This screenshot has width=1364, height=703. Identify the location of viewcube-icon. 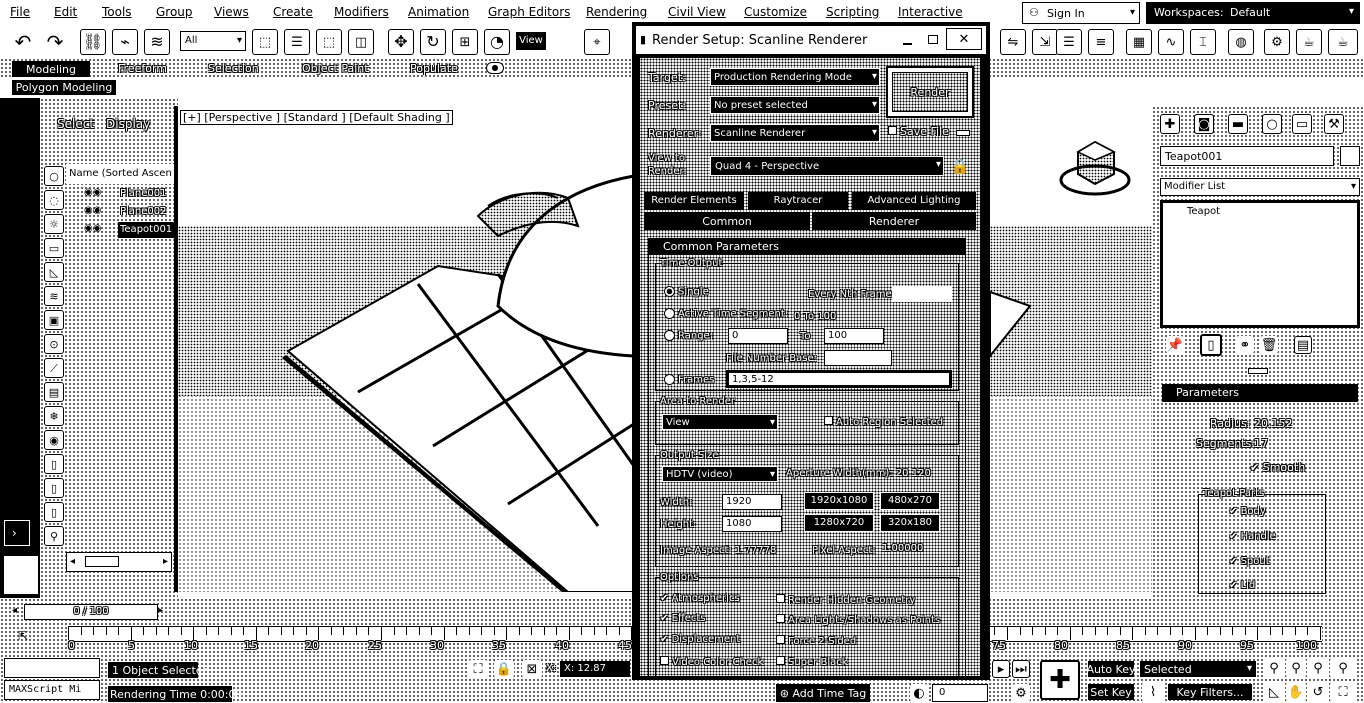
(1095, 167).